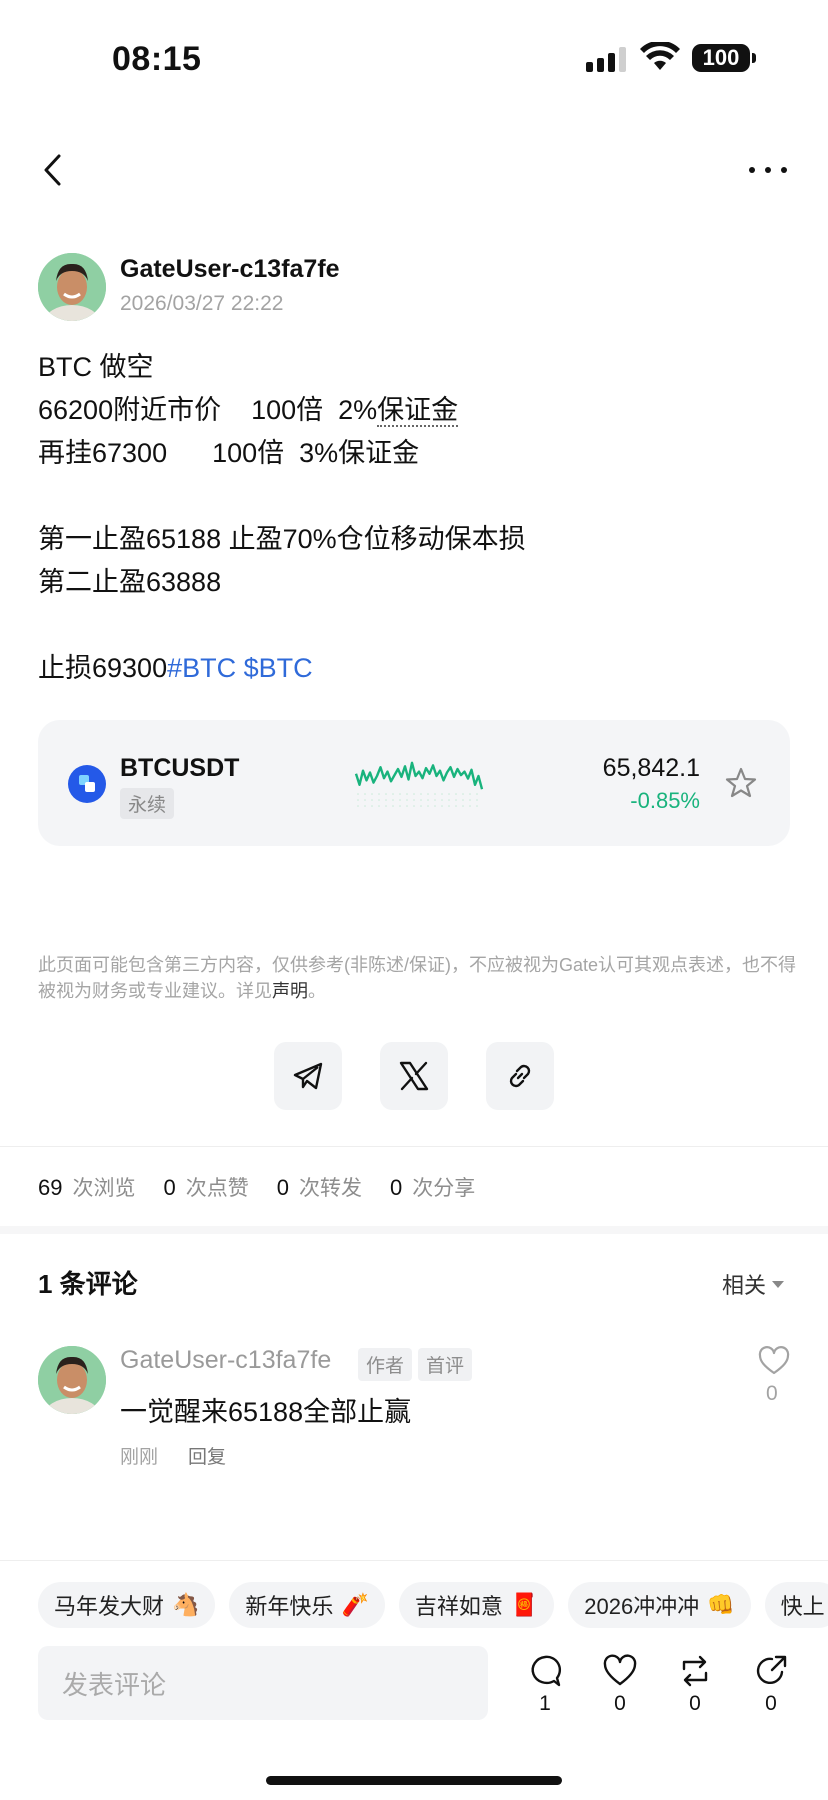 The height and width of the screenshot is (1800, 828). I want to click on cellular-signal-icon, so click(606, 59).